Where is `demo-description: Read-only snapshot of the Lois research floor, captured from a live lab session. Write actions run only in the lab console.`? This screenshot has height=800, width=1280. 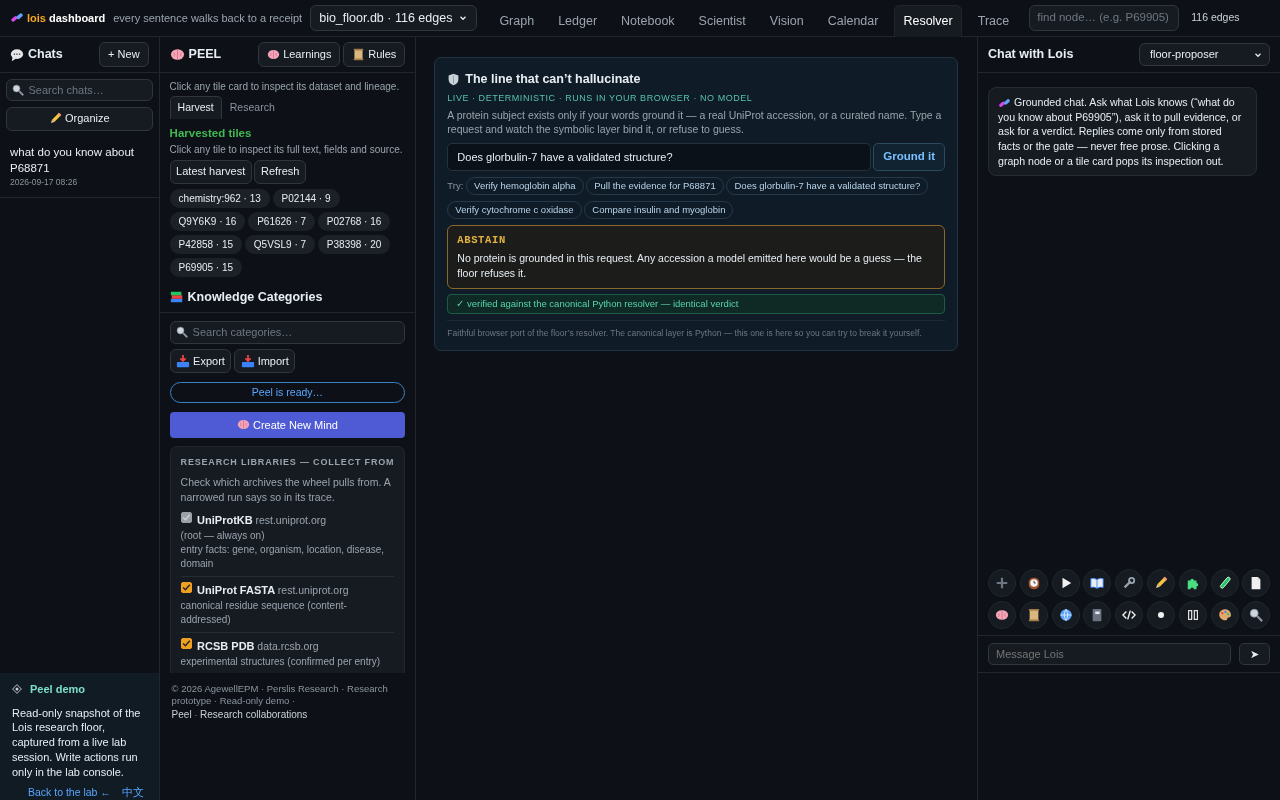
demo-description: Read-only snapshot of the Lois research floor, captured from a live lab session. Write actions run only in the lab console. is located at coordinates (77, 742).